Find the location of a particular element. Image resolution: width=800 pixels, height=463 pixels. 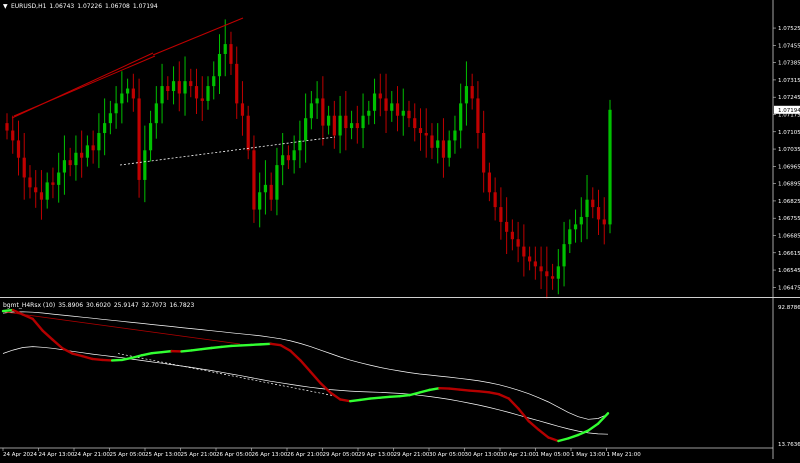

price-tick-label: 1.06755 is located at coordinates (789, 219).